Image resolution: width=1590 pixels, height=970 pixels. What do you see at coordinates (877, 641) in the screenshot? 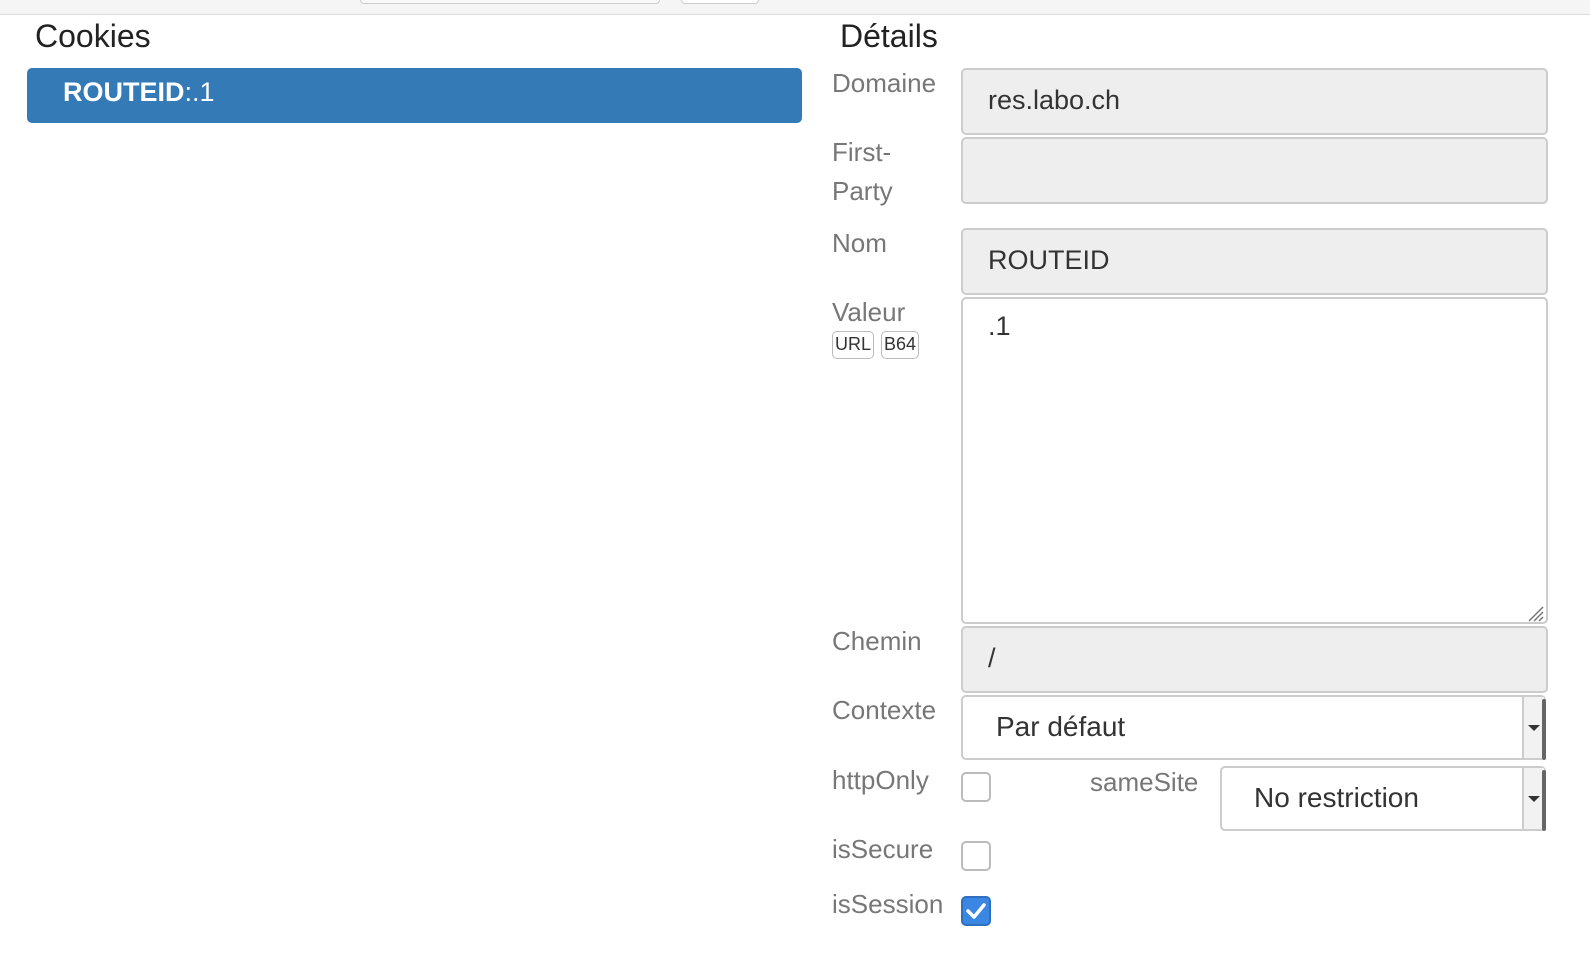
I see `path-label: Chemin` at bounding box center [877, 641].